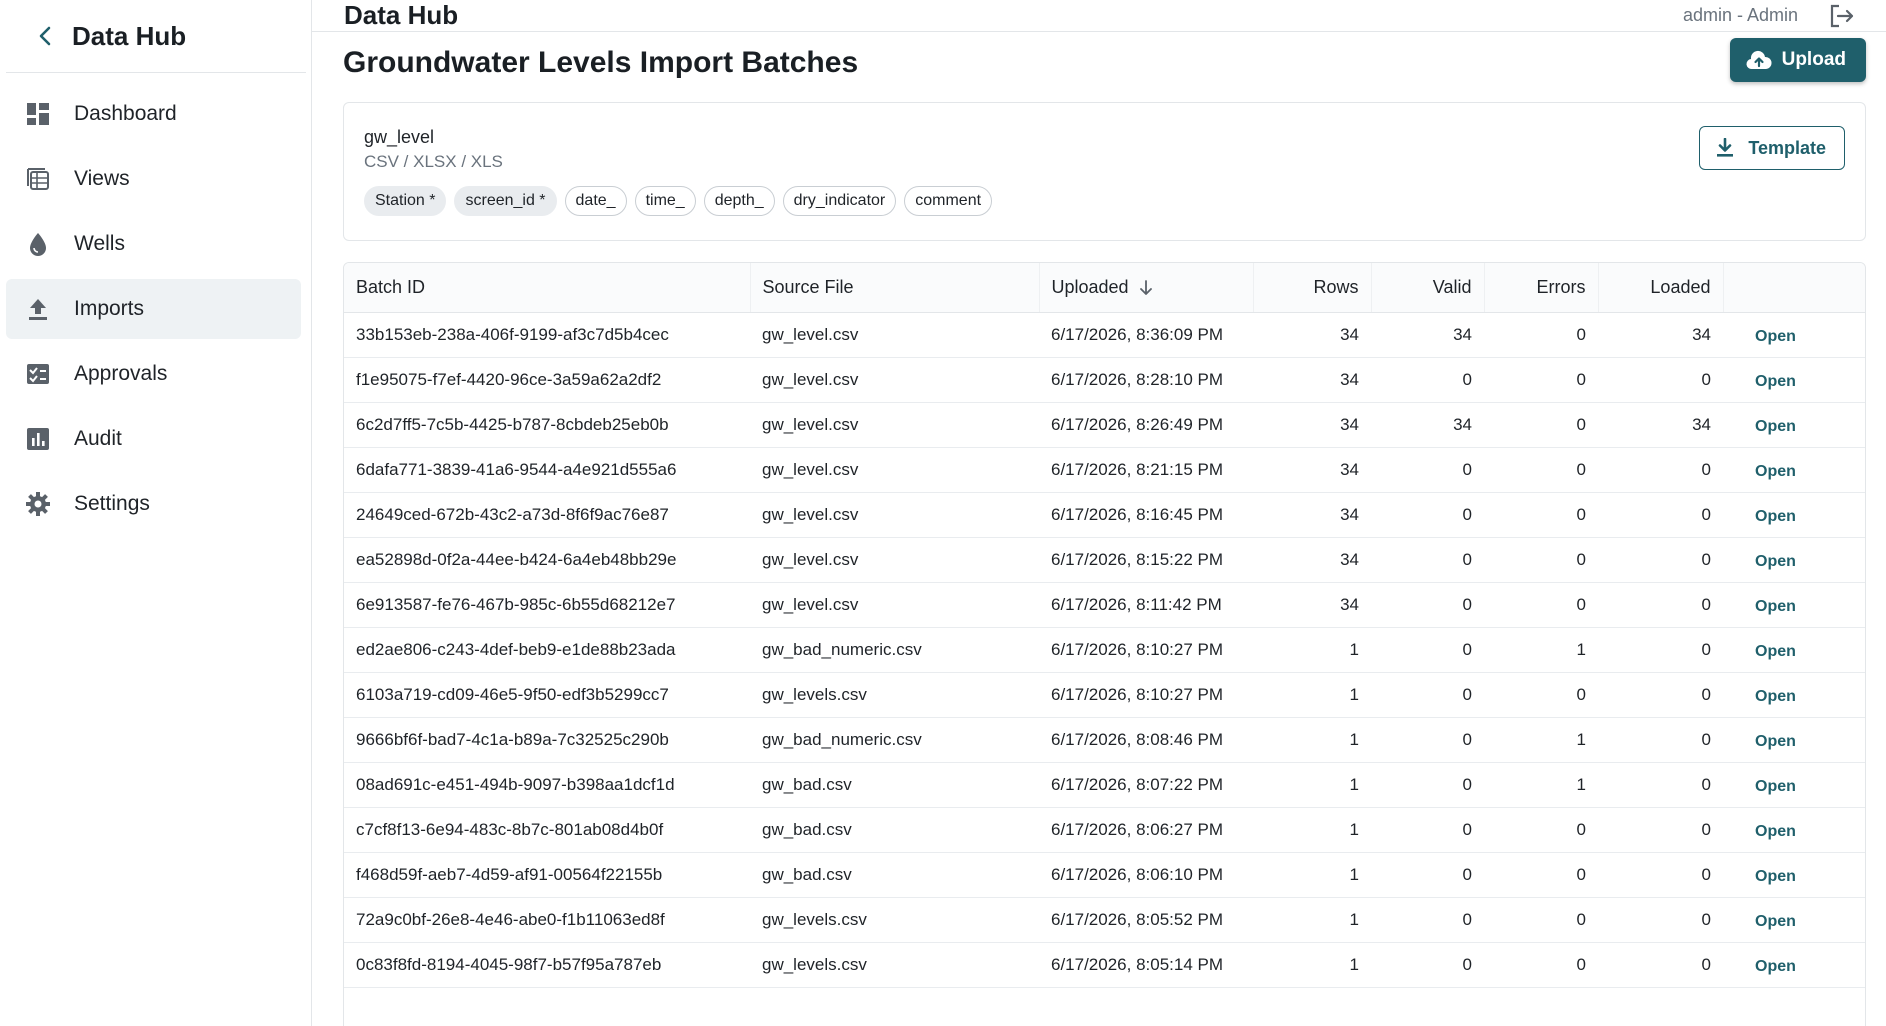 The image size is (1886, 1026). I want to click on uploaded-cell: 6/17/2026, 8:05:52 PM, so click(1146, 920).